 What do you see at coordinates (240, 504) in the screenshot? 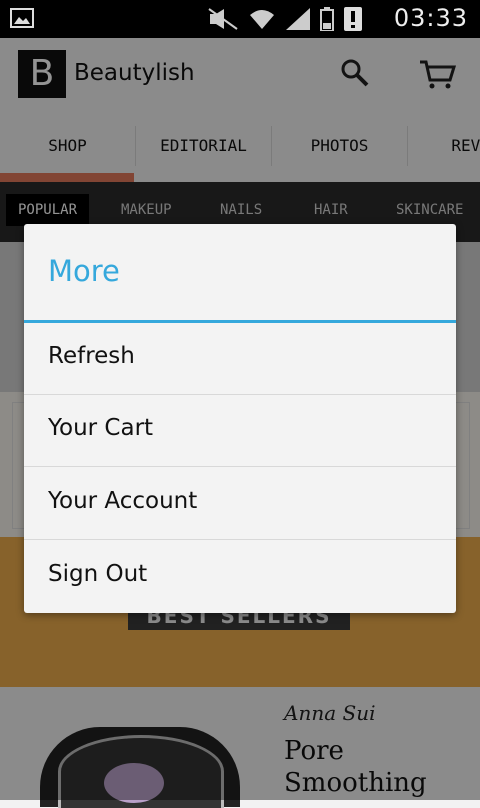
I see `menu-item-your-account: Your Account` at bounding box center [240, 504].